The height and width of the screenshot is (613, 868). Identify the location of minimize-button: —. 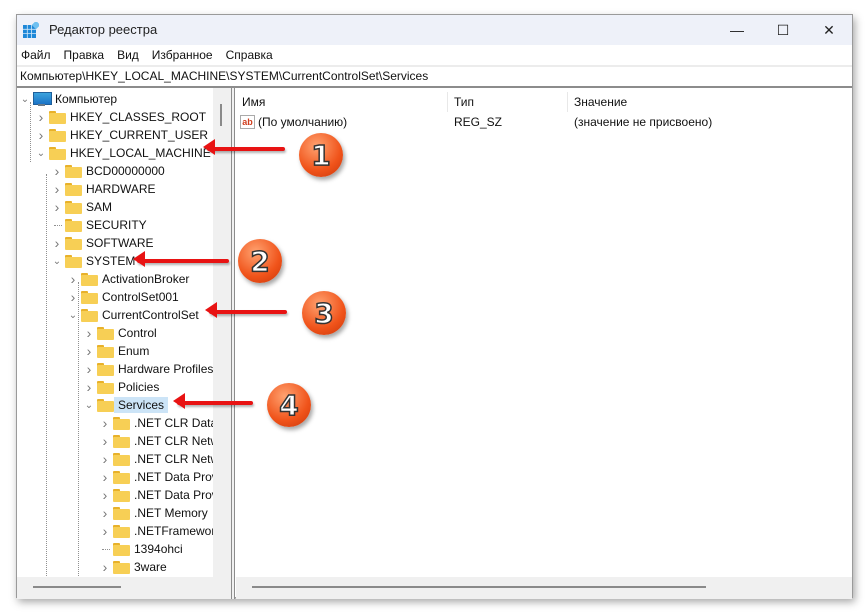
(737, 30).